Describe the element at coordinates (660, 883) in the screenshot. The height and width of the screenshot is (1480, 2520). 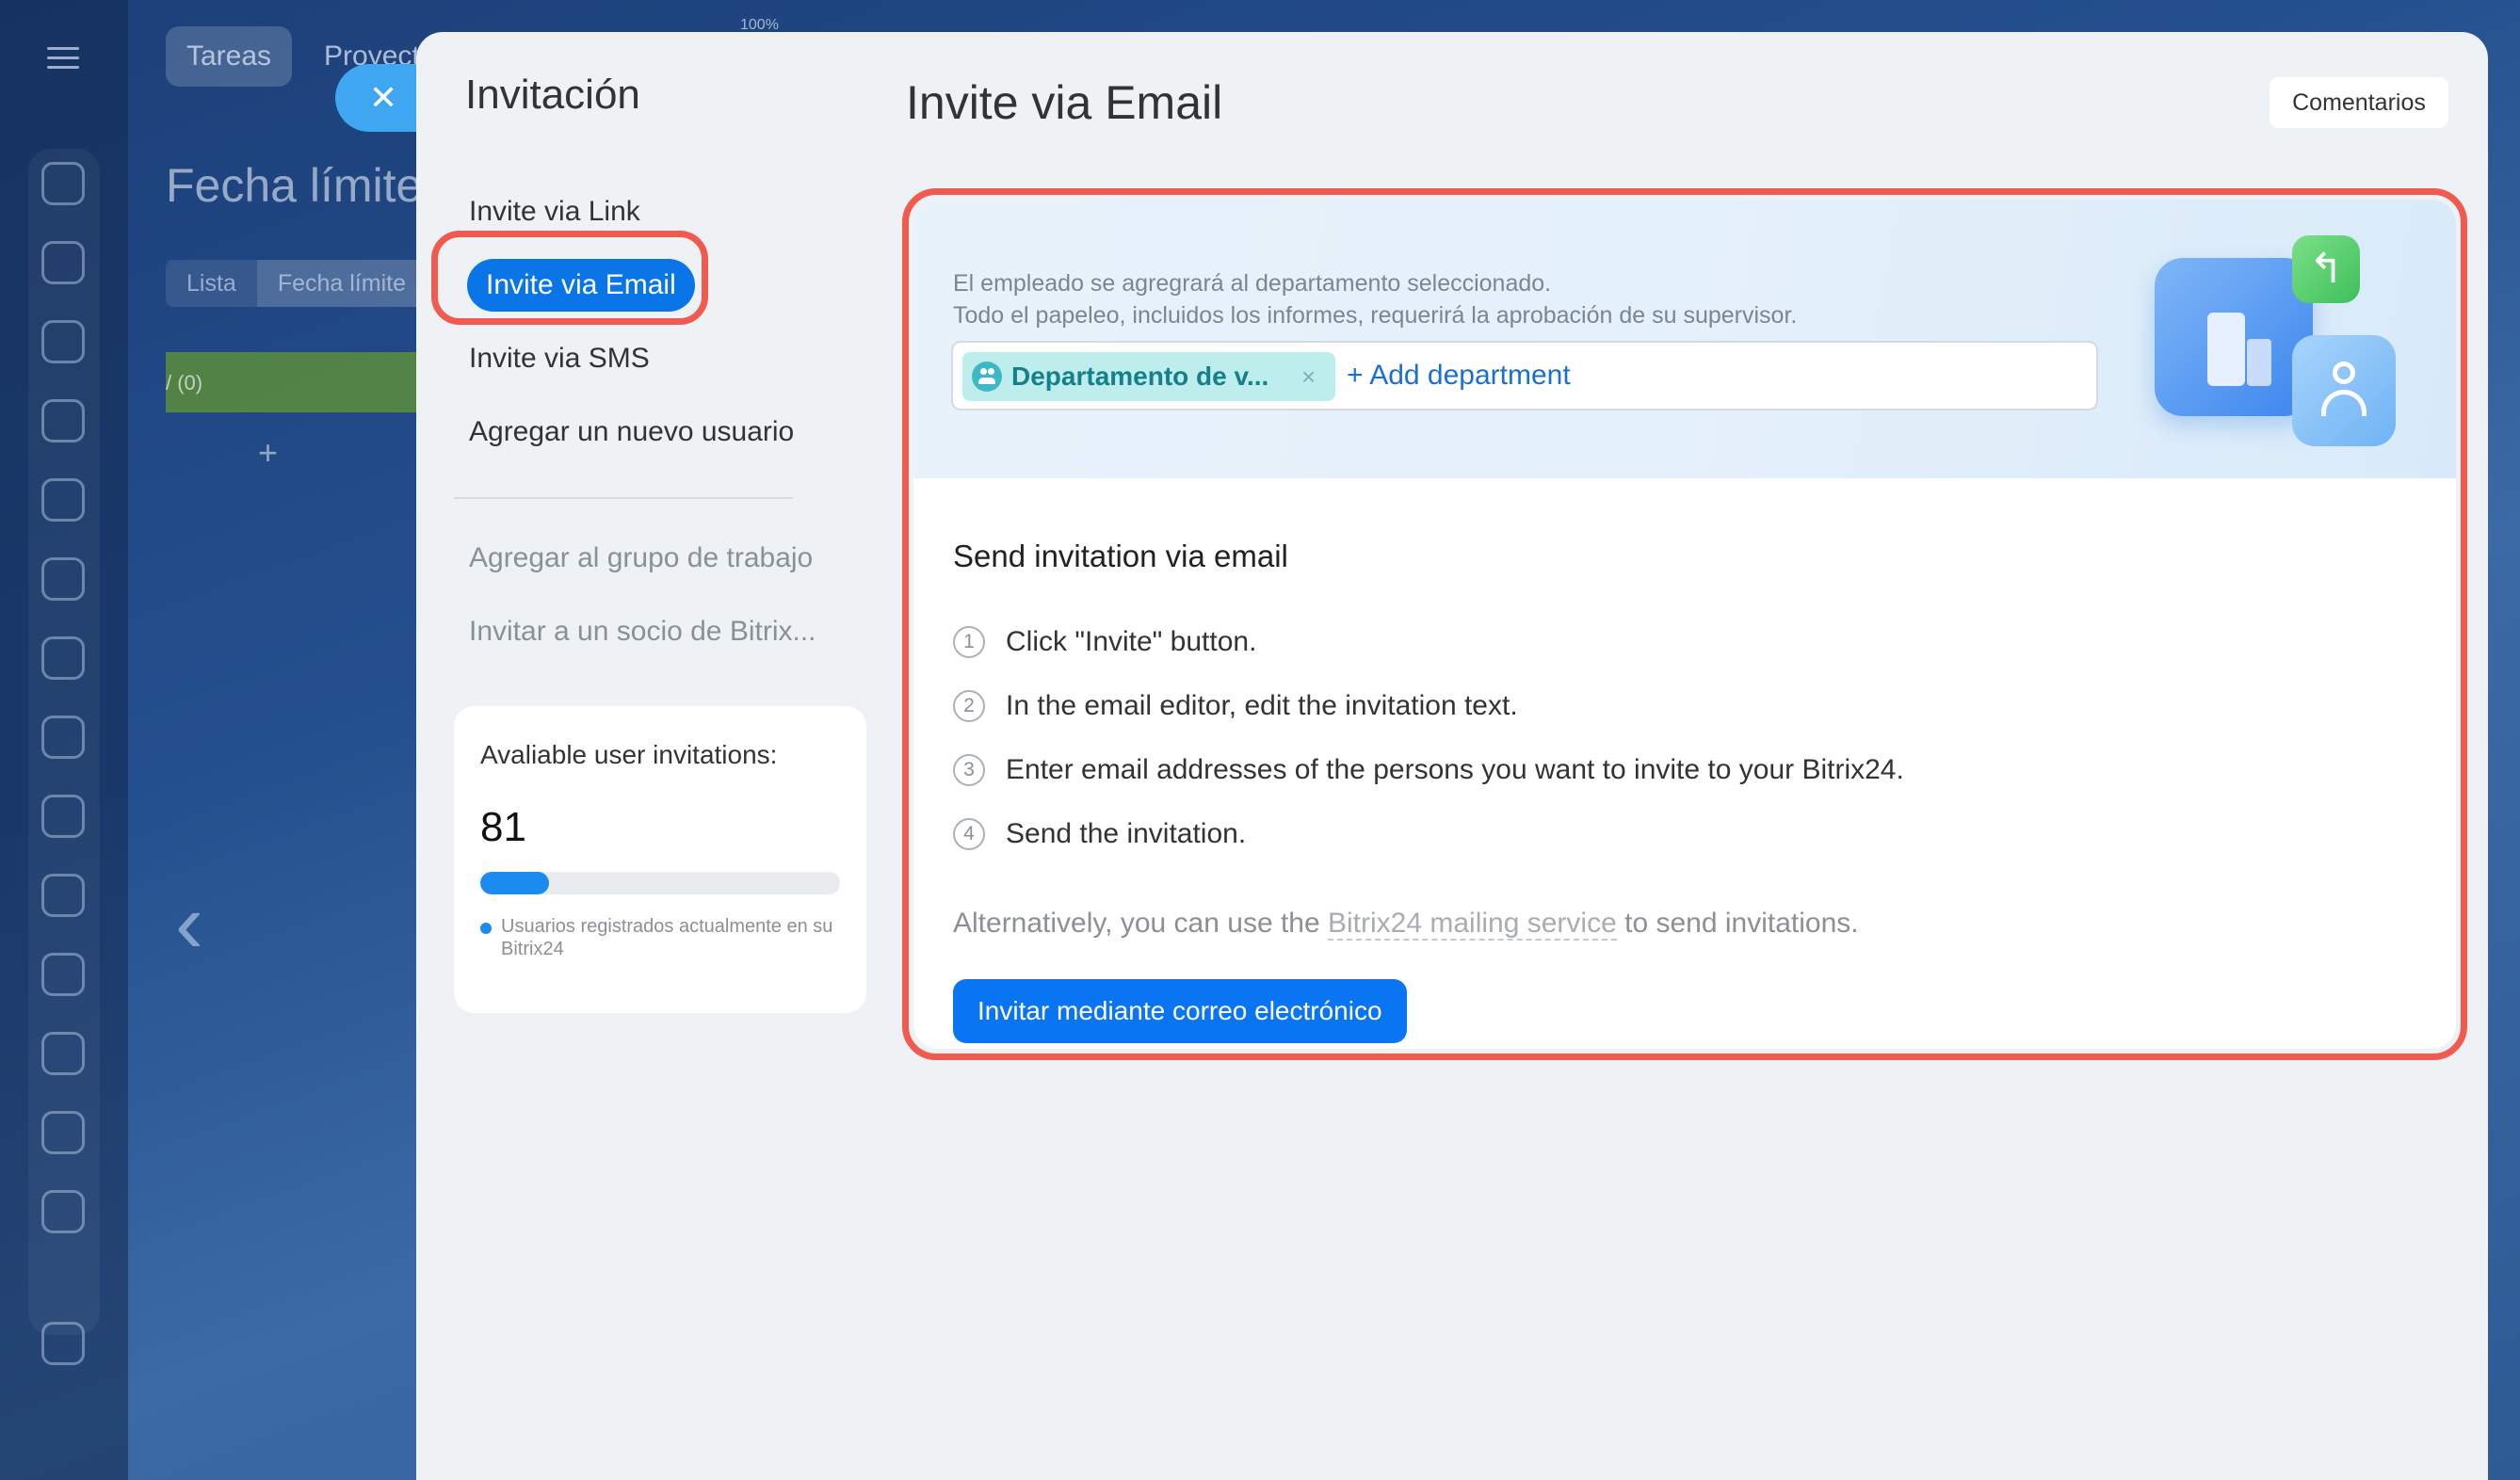
I see `invitations-progress-bar` at that location.